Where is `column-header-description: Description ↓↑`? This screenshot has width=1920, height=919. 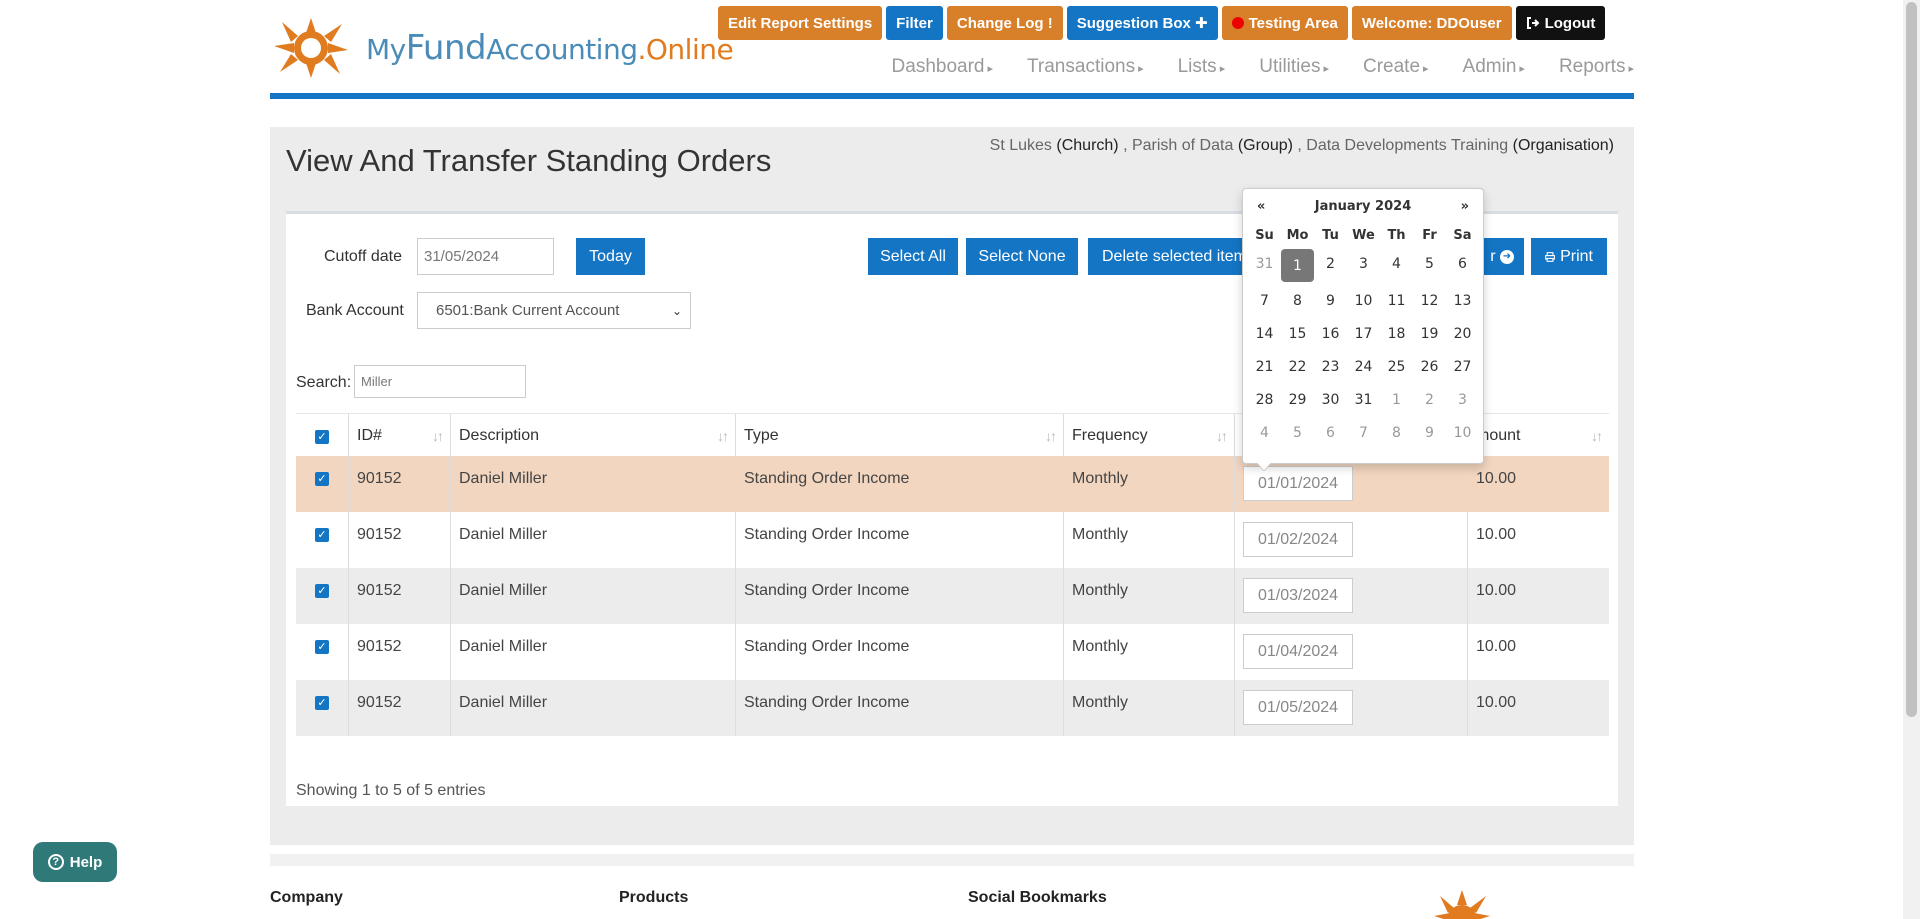 column-header-description: Description ↓↑ is located at coordinates (593, 435).